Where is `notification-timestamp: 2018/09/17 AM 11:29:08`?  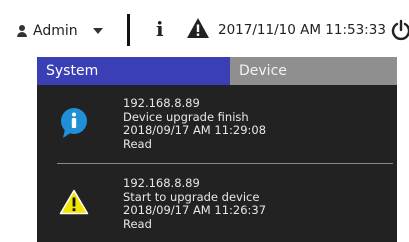 notification-timestamp: 2018/09/17 AM 11:29:08 is located at coordinates (195, 130).